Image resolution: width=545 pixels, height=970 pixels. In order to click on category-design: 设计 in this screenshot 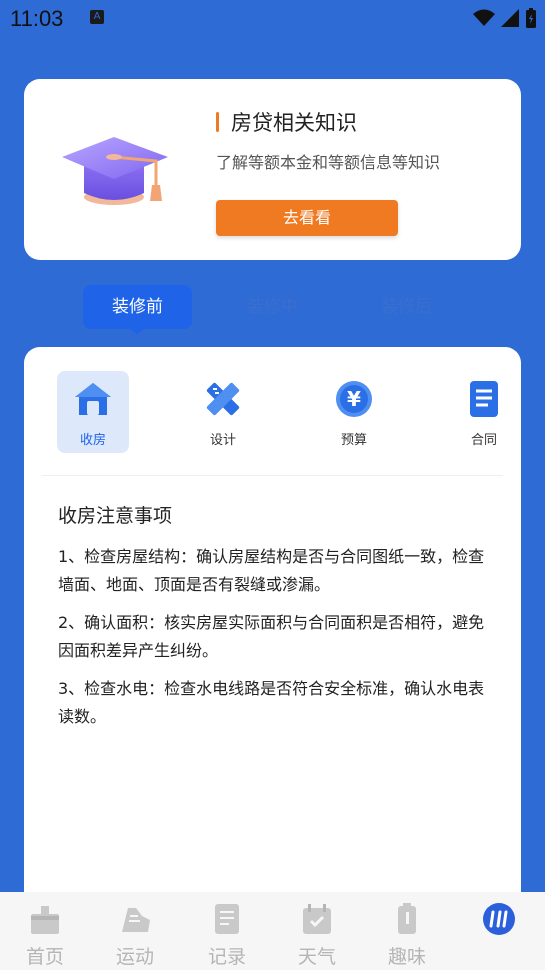, I will do `click(223, 412)`.